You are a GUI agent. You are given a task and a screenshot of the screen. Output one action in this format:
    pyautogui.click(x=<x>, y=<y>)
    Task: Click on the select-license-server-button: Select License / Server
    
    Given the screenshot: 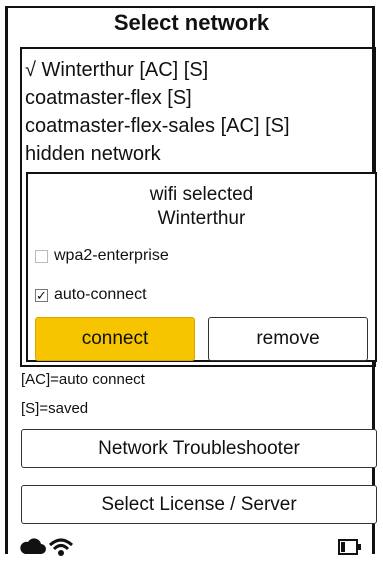 What is the action you would take?
    pyautogui.click(x=199, y=504)
    